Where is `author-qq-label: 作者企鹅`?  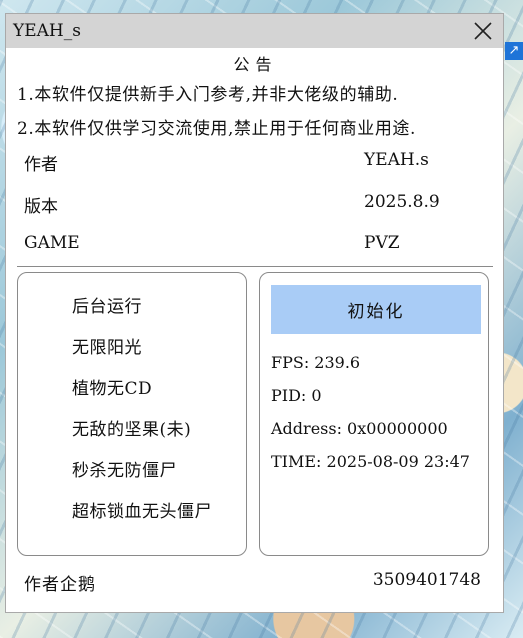
author-qq-label: 作者企鹅 is located at coordinates (60, 585).